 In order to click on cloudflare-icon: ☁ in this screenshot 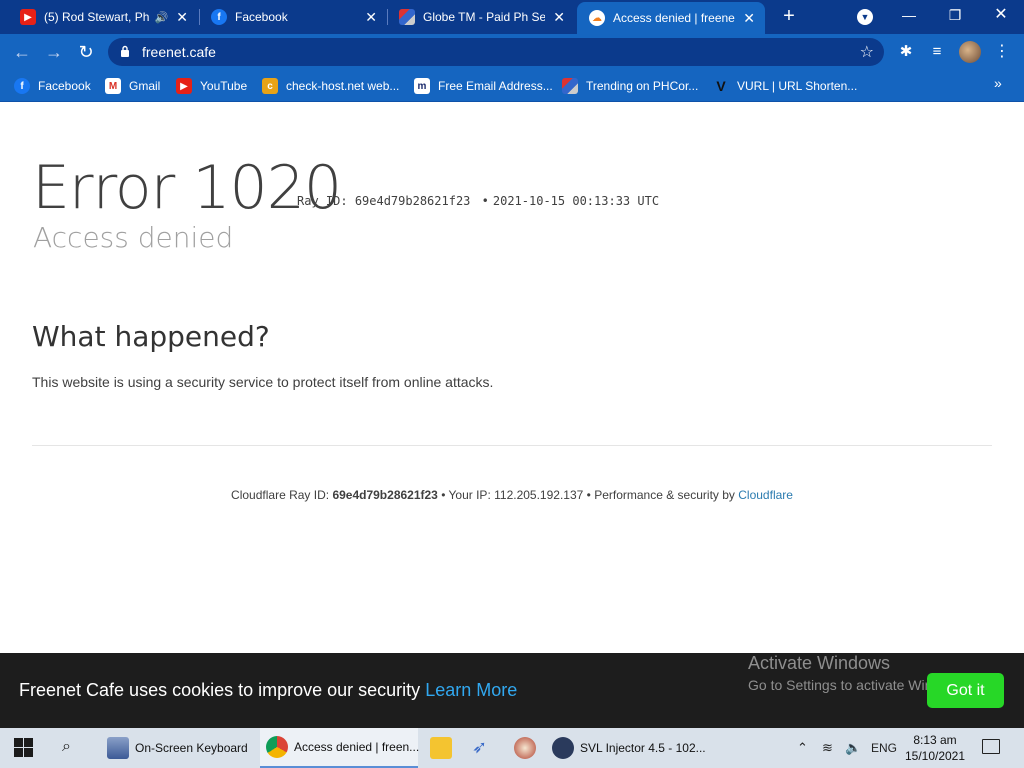, I will do `click(597, 18)`.